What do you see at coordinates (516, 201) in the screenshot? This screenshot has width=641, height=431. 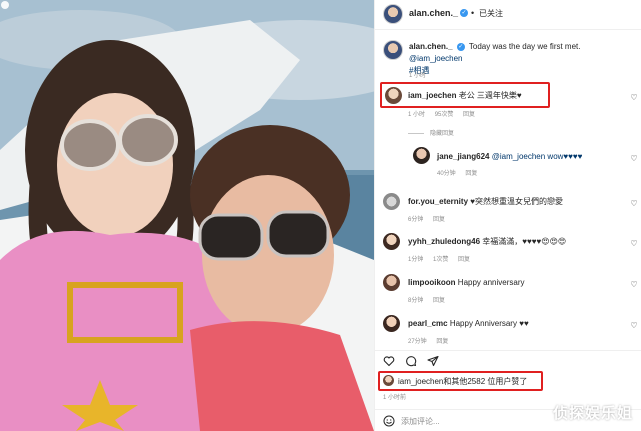 I see `comment-body: ♥突然想重溫女兒們的戀愛` at bounding box center [516, 201].